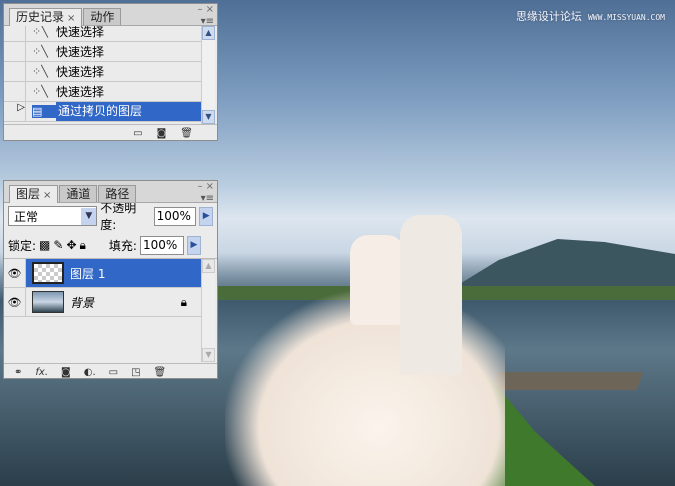 This screenshot has height=486, width=675. Describe the element at coordinates (548, 16) in the screenshot. I see `watermark-text: 思缘设计论坛` at that location.